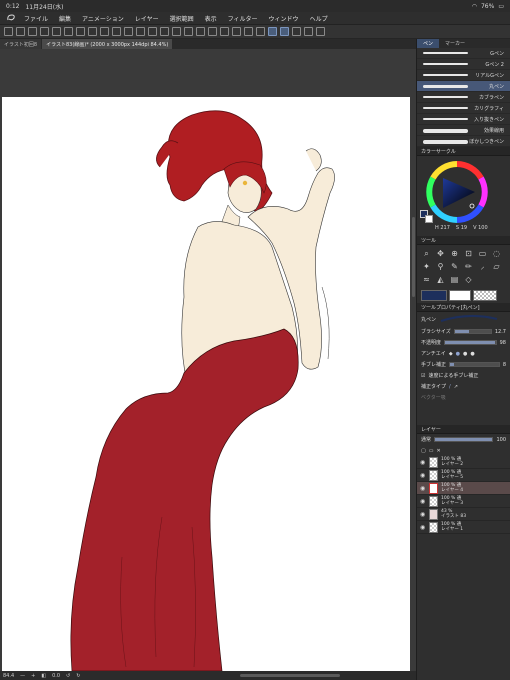  What do you see at coordinates (224, 31) in the screenshot?
I see `crop-icon` at bounding box center [224, 31].